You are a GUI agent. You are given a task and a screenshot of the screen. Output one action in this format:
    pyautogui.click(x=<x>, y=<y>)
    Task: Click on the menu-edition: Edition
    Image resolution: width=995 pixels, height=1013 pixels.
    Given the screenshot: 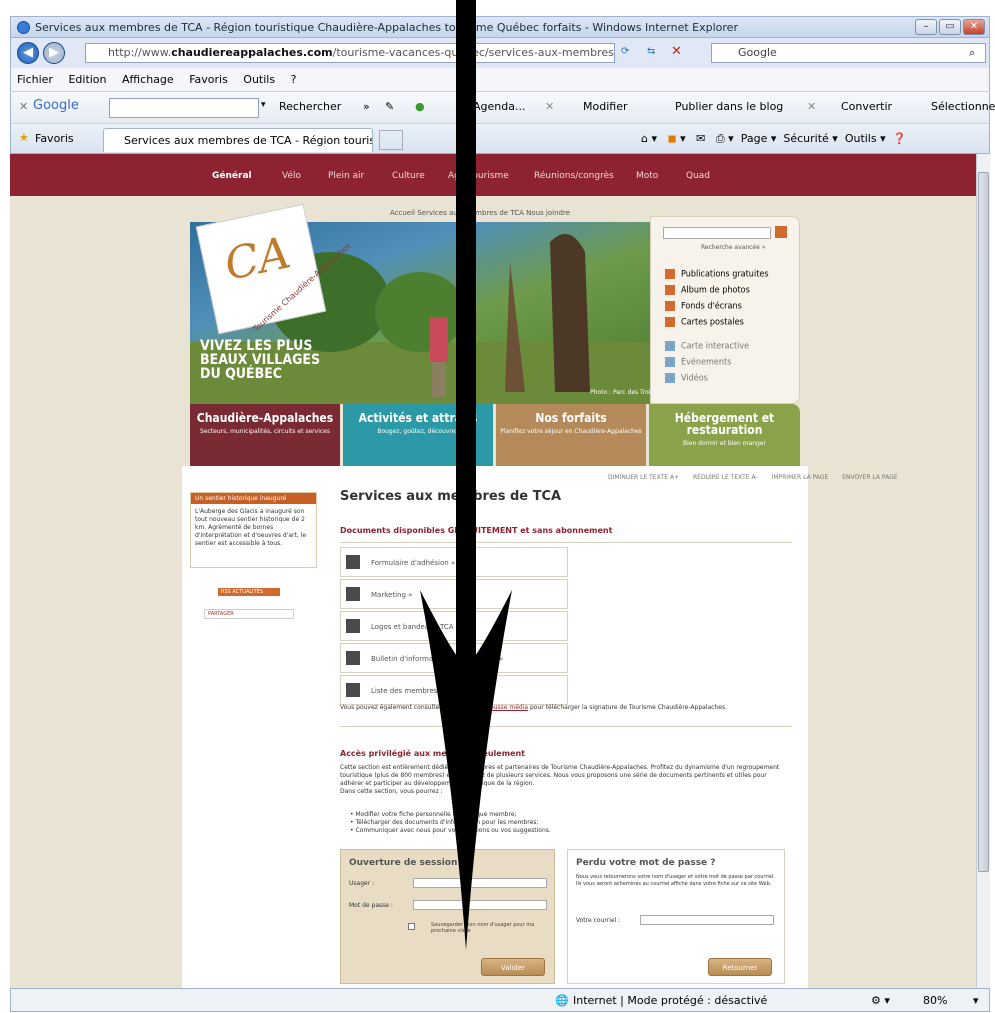 What is the action you would take?
    pyautogui.click(x=87, y=79)
    